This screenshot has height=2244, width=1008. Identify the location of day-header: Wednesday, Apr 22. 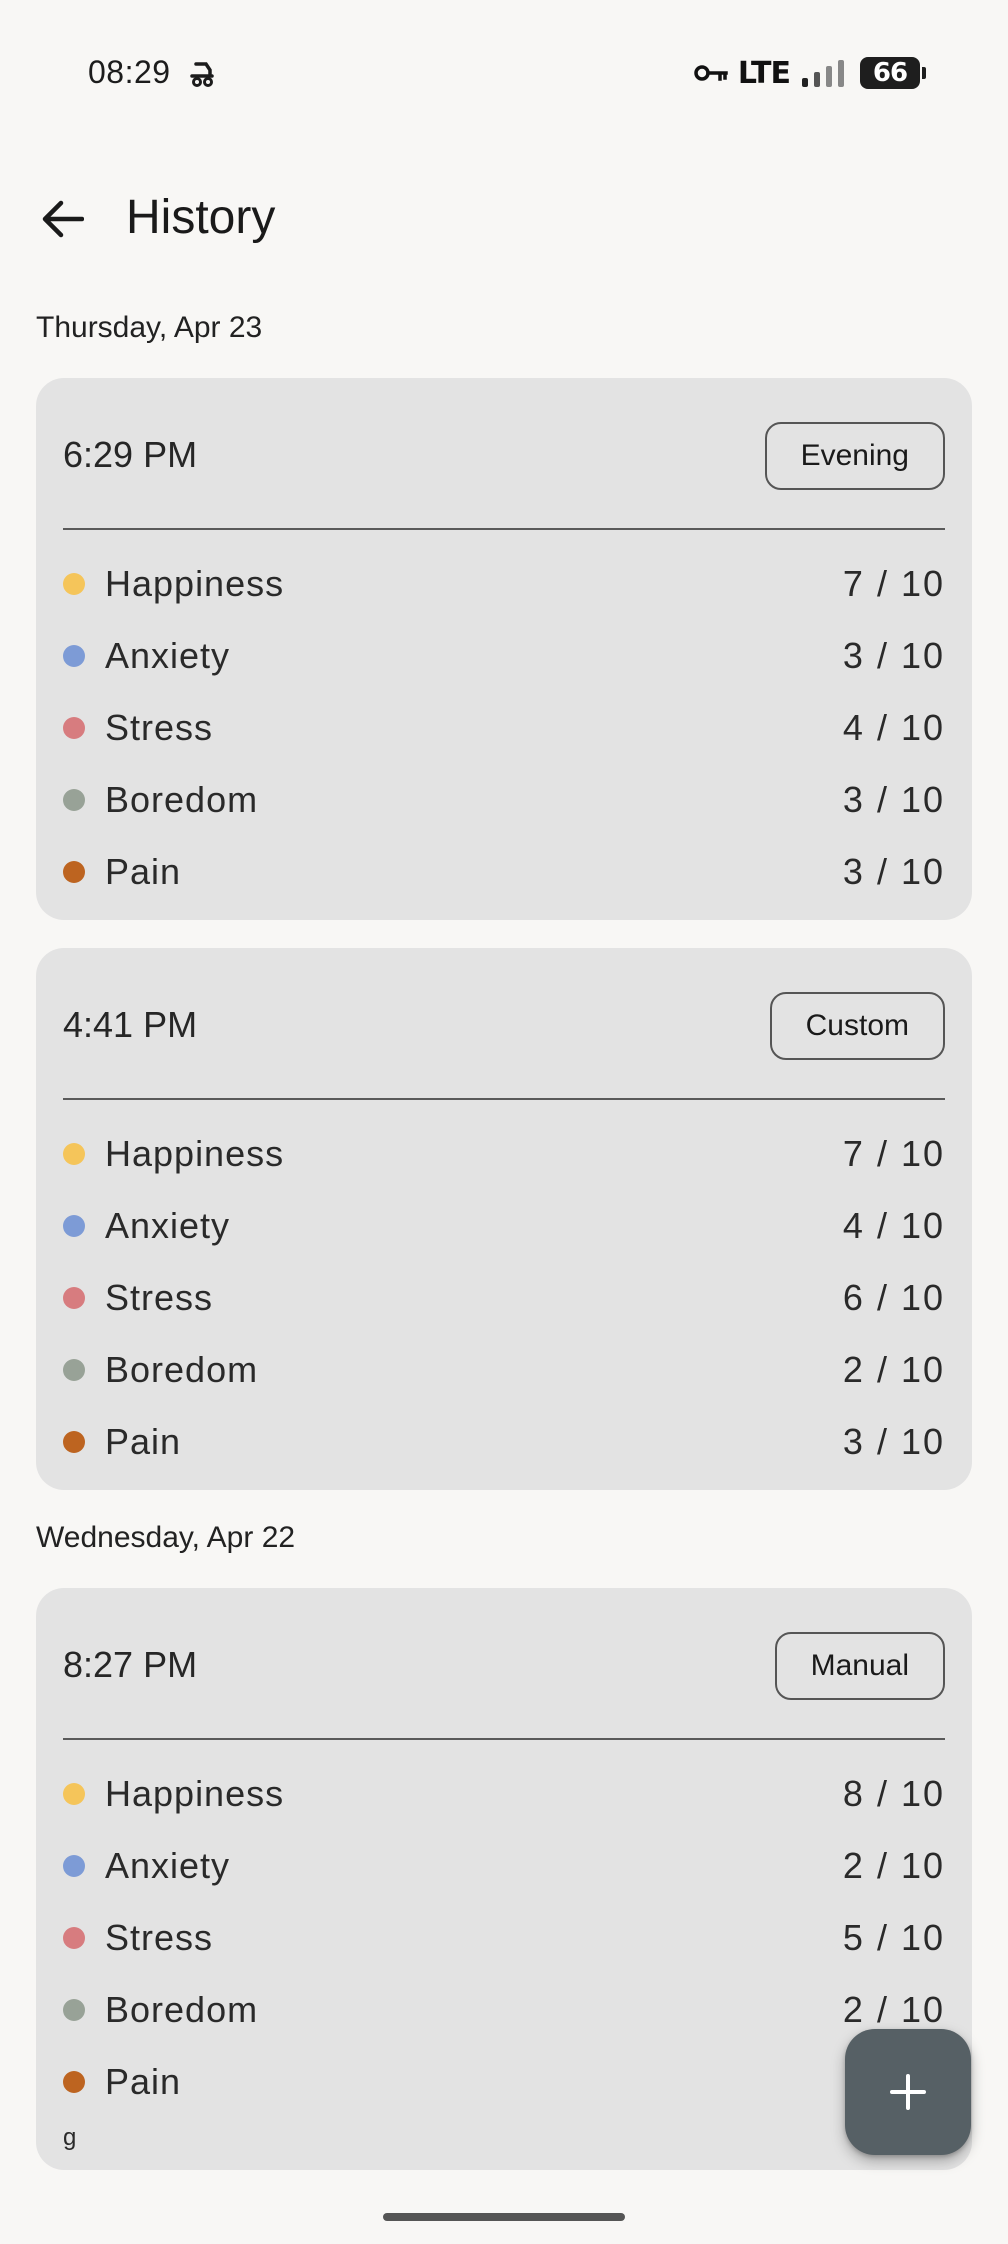
(166, 1537).